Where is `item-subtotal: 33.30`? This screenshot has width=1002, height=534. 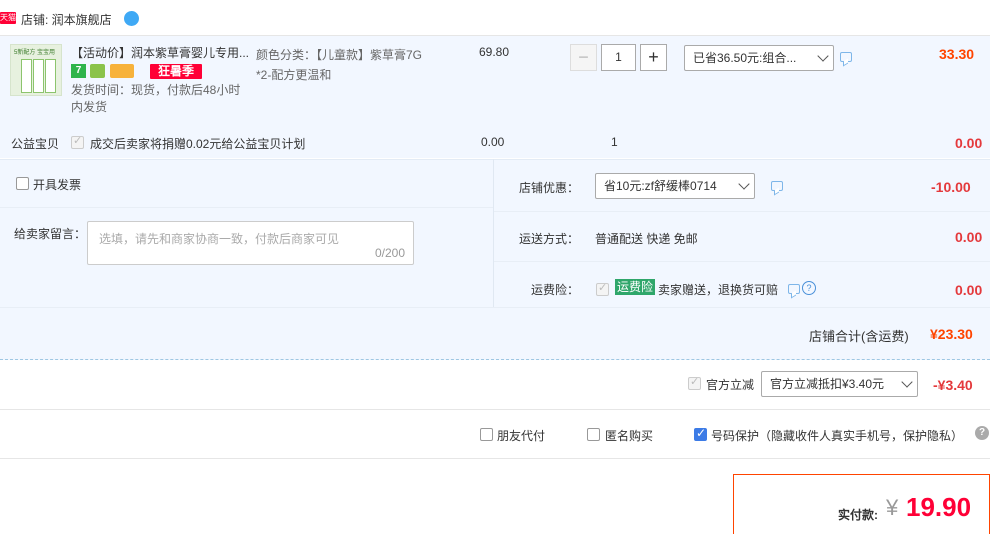
item-subtotal: 33.30 is located at coordinates (957, 54).